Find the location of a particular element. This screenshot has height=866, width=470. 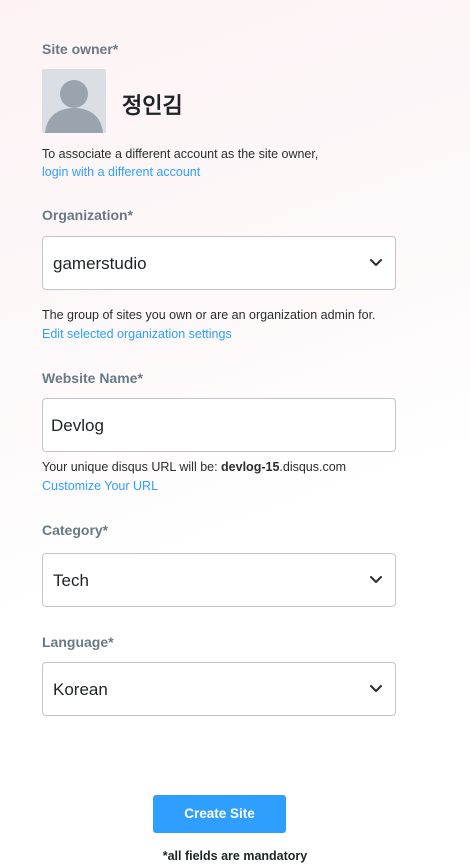

disqus-url-subdomain: devlog-15 is located at coordinates (250, 467).